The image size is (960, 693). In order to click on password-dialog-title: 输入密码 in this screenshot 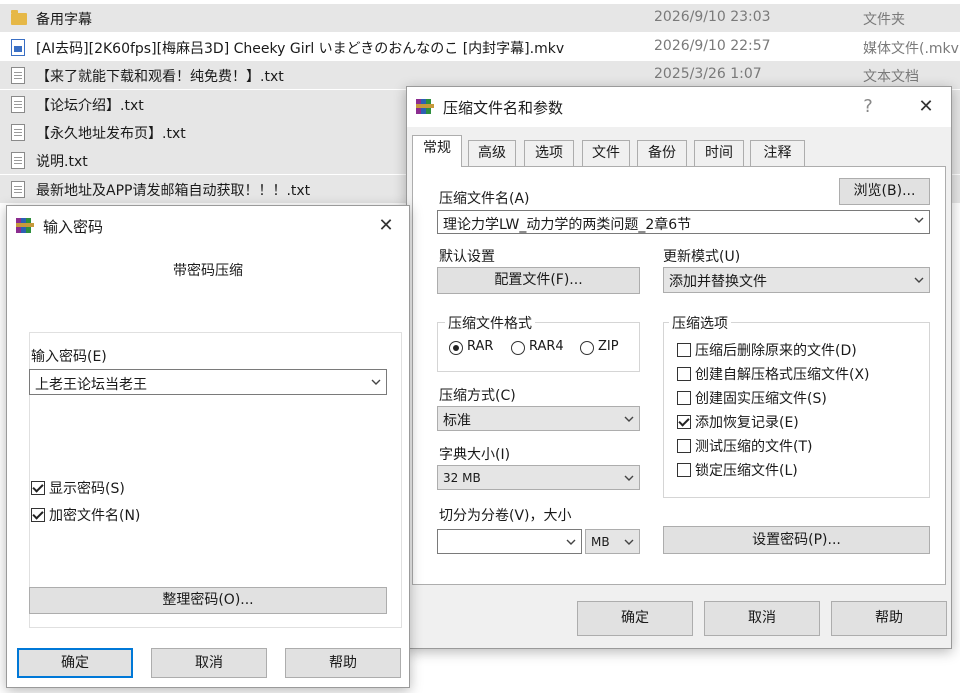, I will do `click(73, 227)`.